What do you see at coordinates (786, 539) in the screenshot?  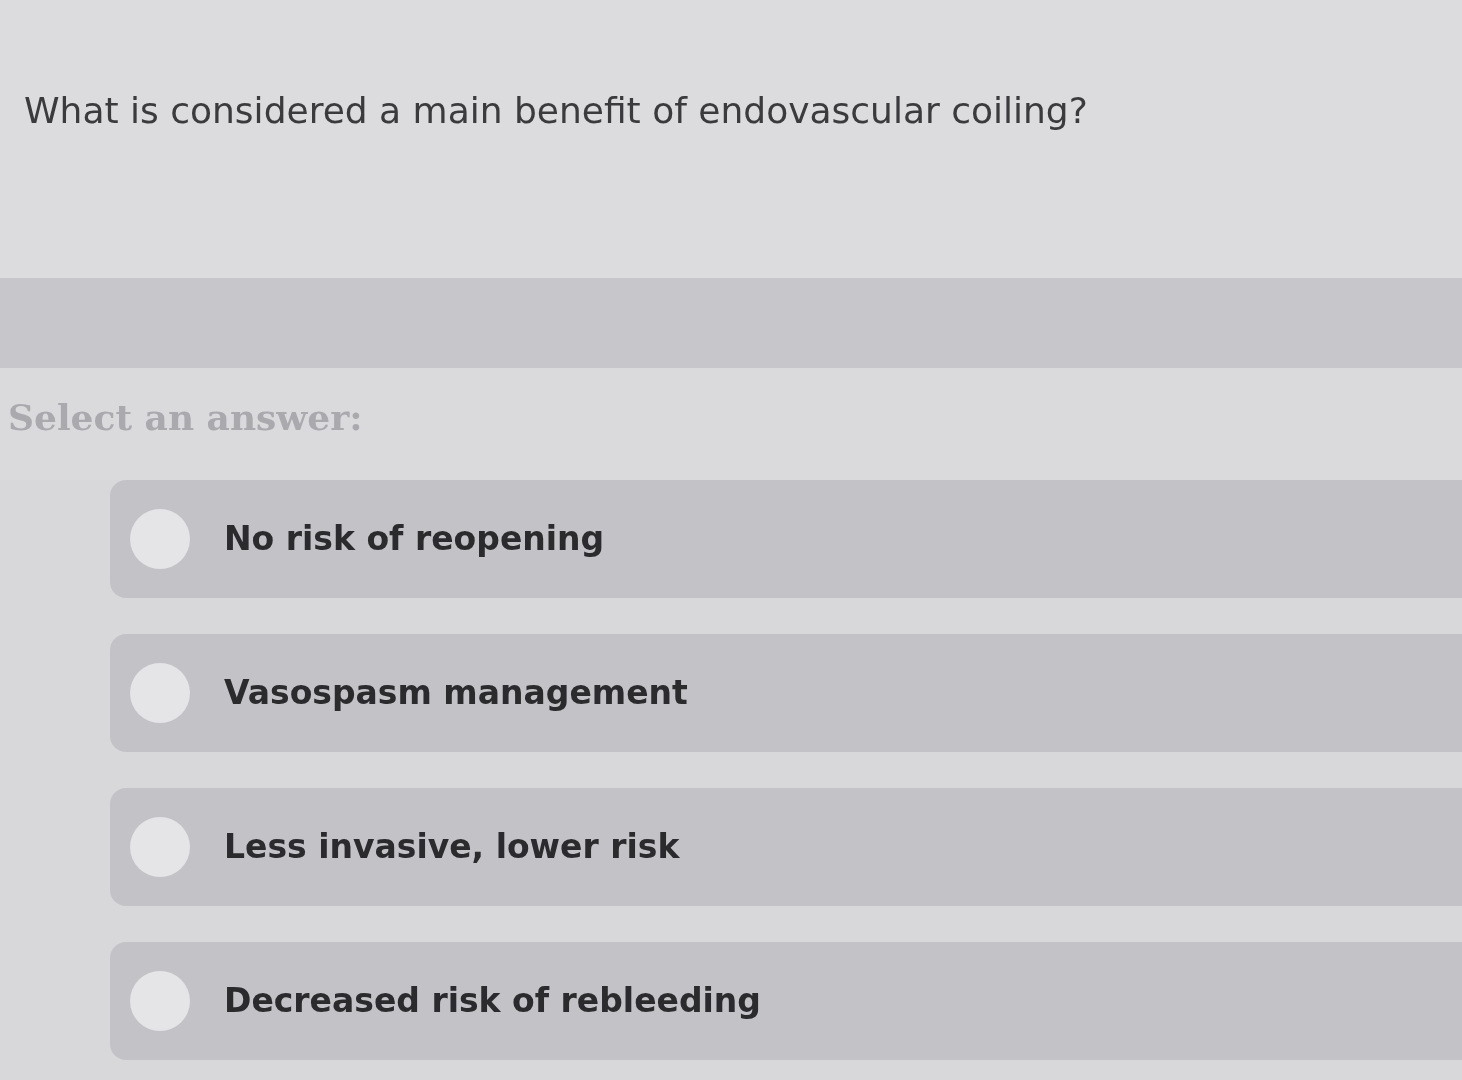 I see `answer-option: No risk of reopening` at bounding box center [786, 539].